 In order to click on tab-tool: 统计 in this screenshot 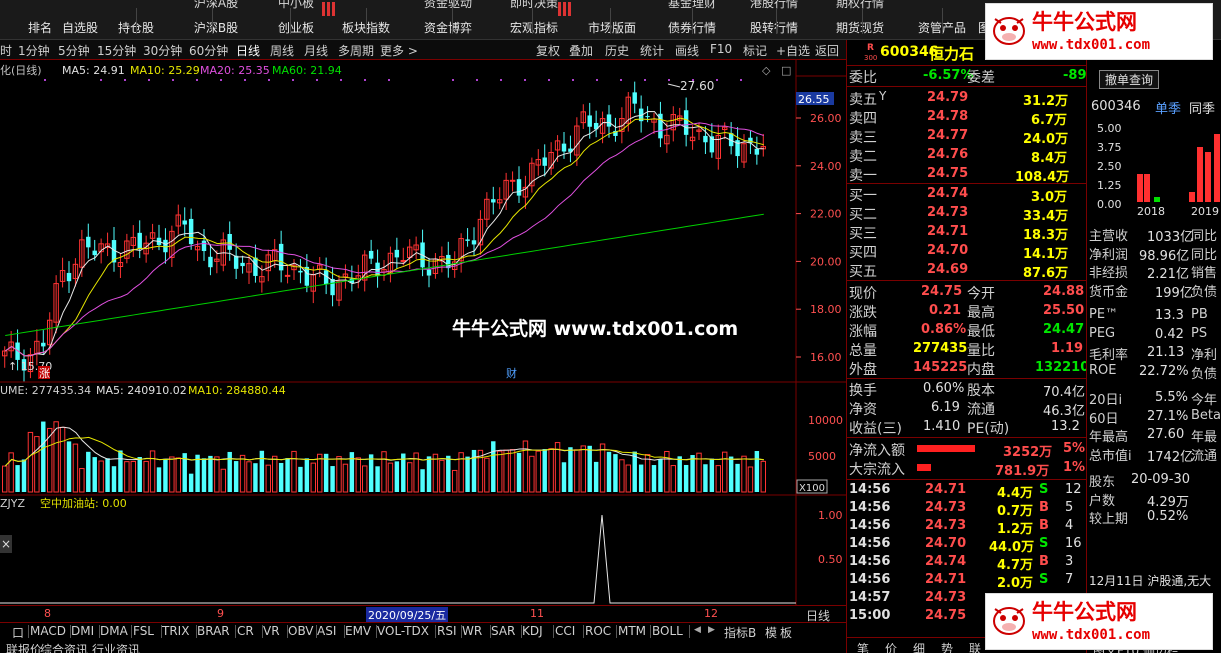, I will do `click(652, 50)`.